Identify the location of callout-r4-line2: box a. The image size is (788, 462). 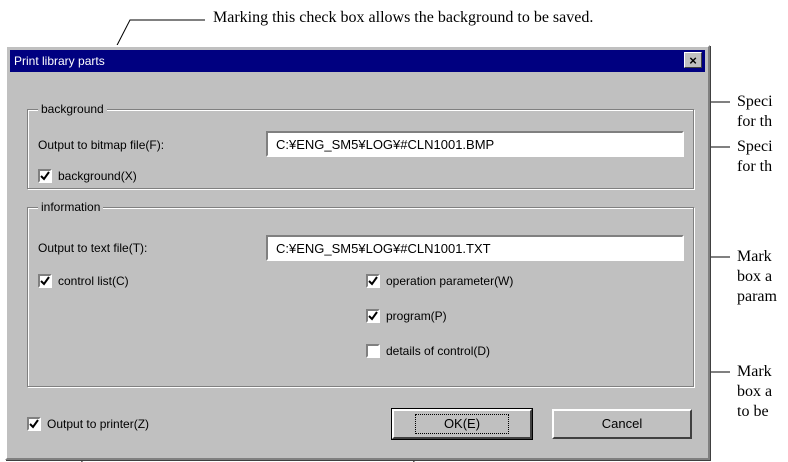
(755, 391).